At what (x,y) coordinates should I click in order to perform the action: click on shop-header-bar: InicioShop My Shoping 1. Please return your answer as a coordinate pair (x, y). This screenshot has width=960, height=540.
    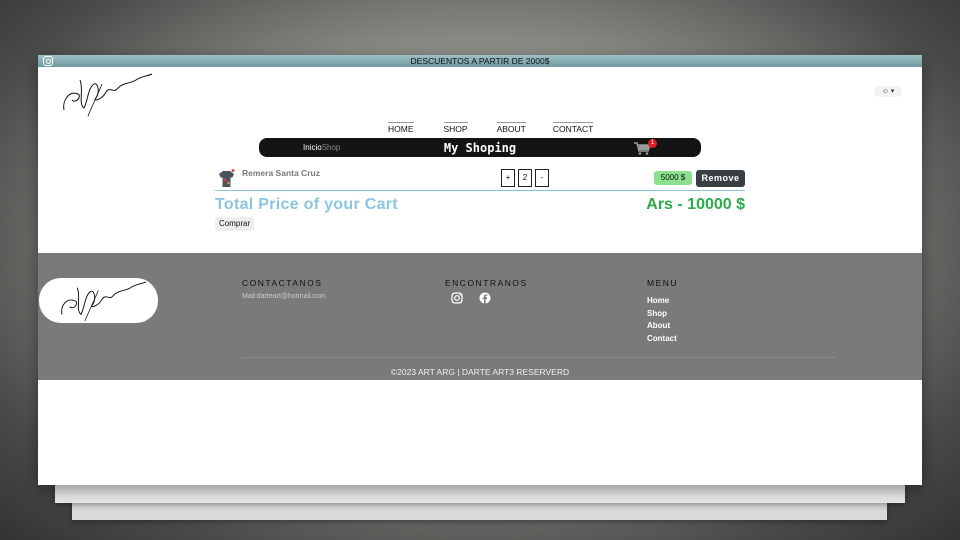
    Looking at the image, I should click on (480, 147).